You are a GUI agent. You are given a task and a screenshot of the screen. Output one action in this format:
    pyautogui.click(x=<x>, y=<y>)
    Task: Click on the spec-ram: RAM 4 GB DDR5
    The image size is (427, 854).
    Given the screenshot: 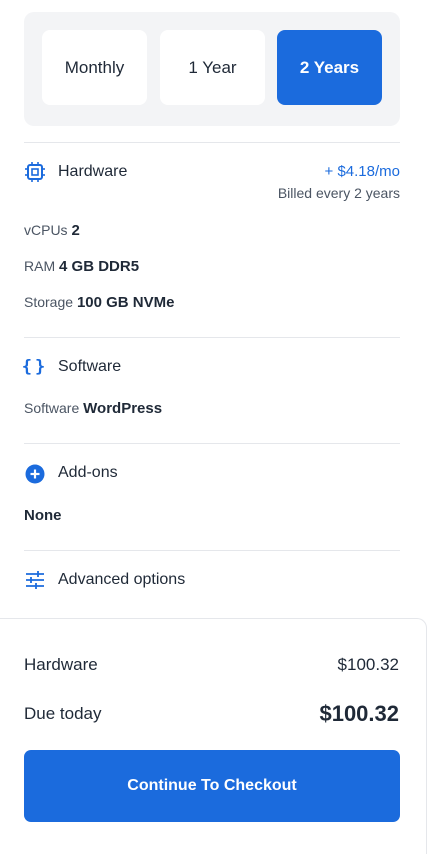 What is the action you would take?
    pyautogui.click(x=81, y=266)
    